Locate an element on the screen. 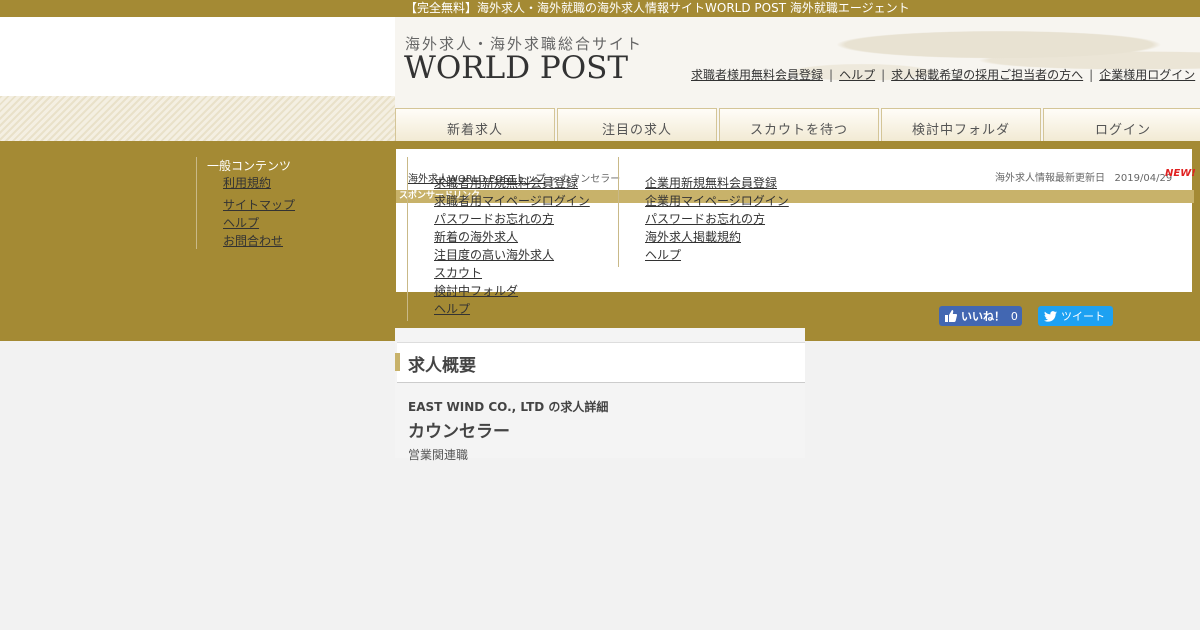 Image resolution: width=1200 pixels, height=630 pixels. header-link-employers: 求人掲載希望の採用ご担当者の方へ is located at coordinates (987, 75).